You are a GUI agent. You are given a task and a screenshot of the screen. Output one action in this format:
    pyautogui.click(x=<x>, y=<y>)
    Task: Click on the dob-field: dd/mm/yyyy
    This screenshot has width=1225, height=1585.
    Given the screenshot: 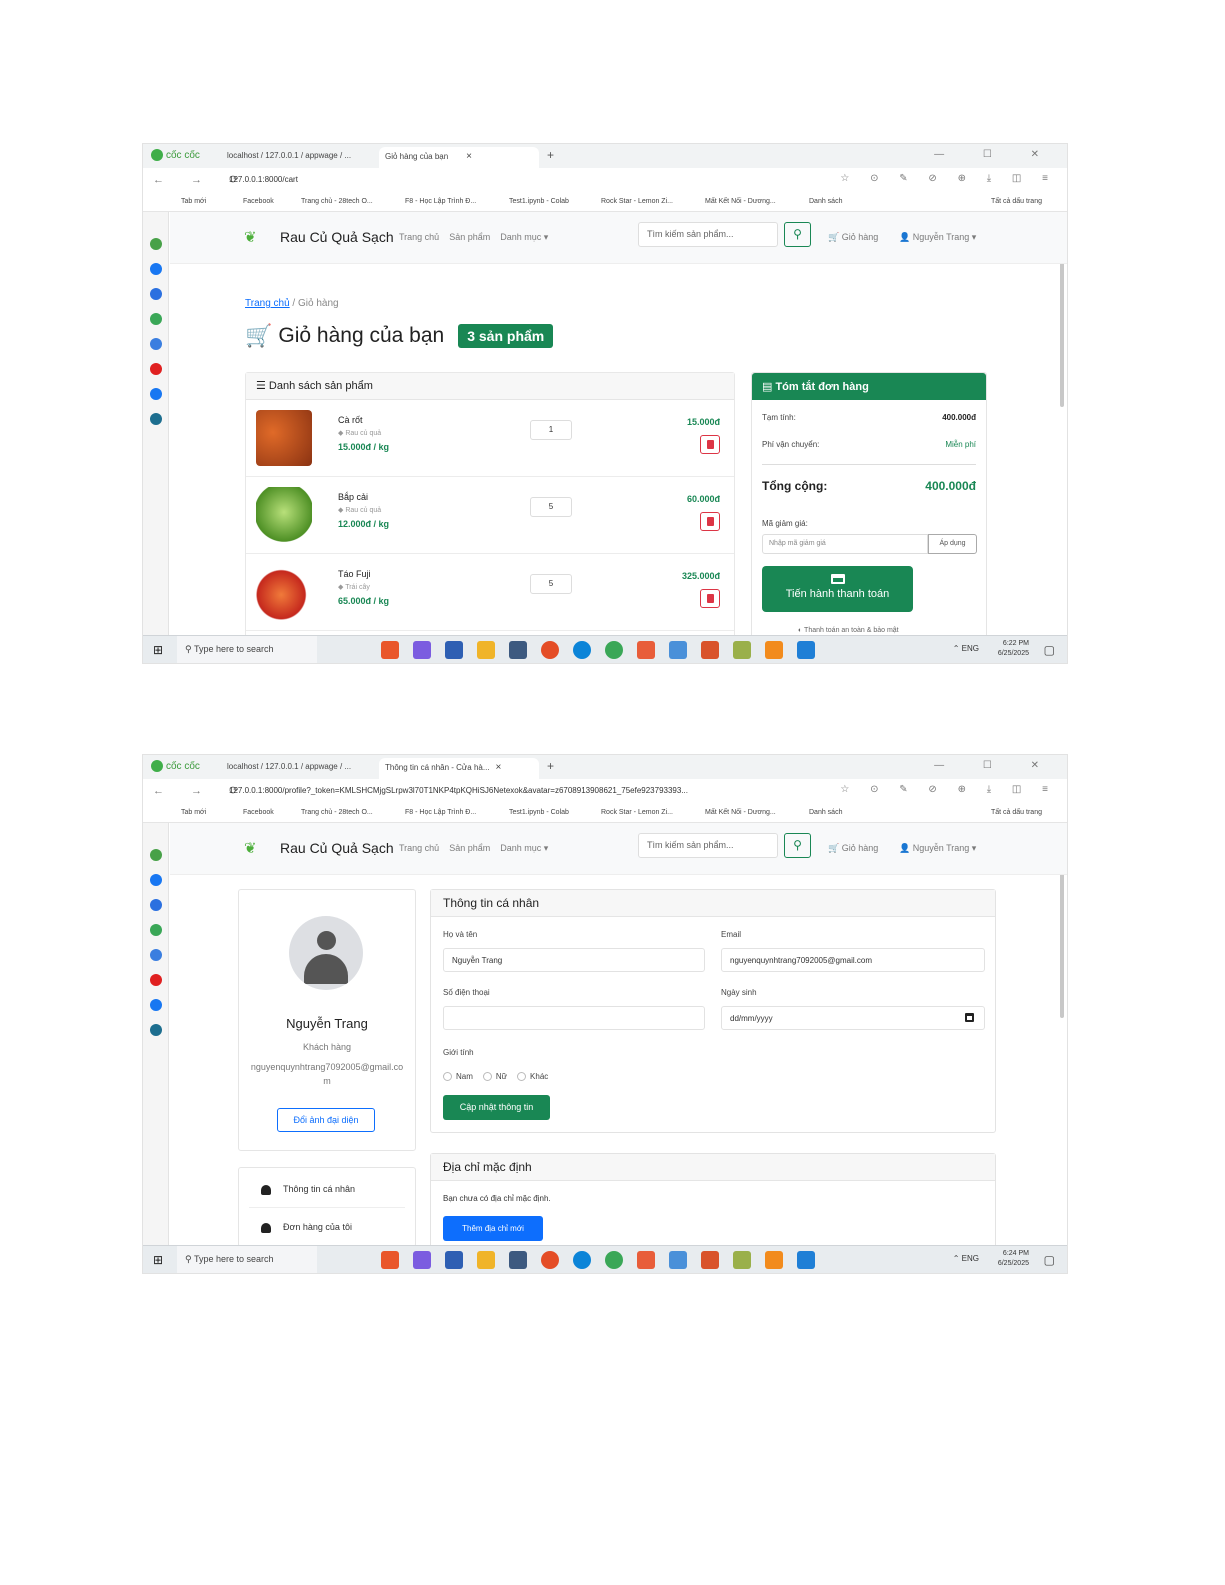 What is the action you would take?
    pyautogui.click(x=853, y=1018)
    